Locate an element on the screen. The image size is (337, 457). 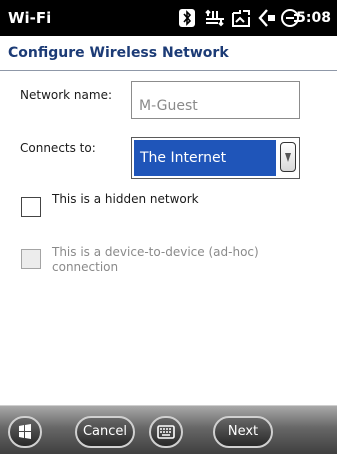
keyboard-icon is located at coordinates (166, 432).